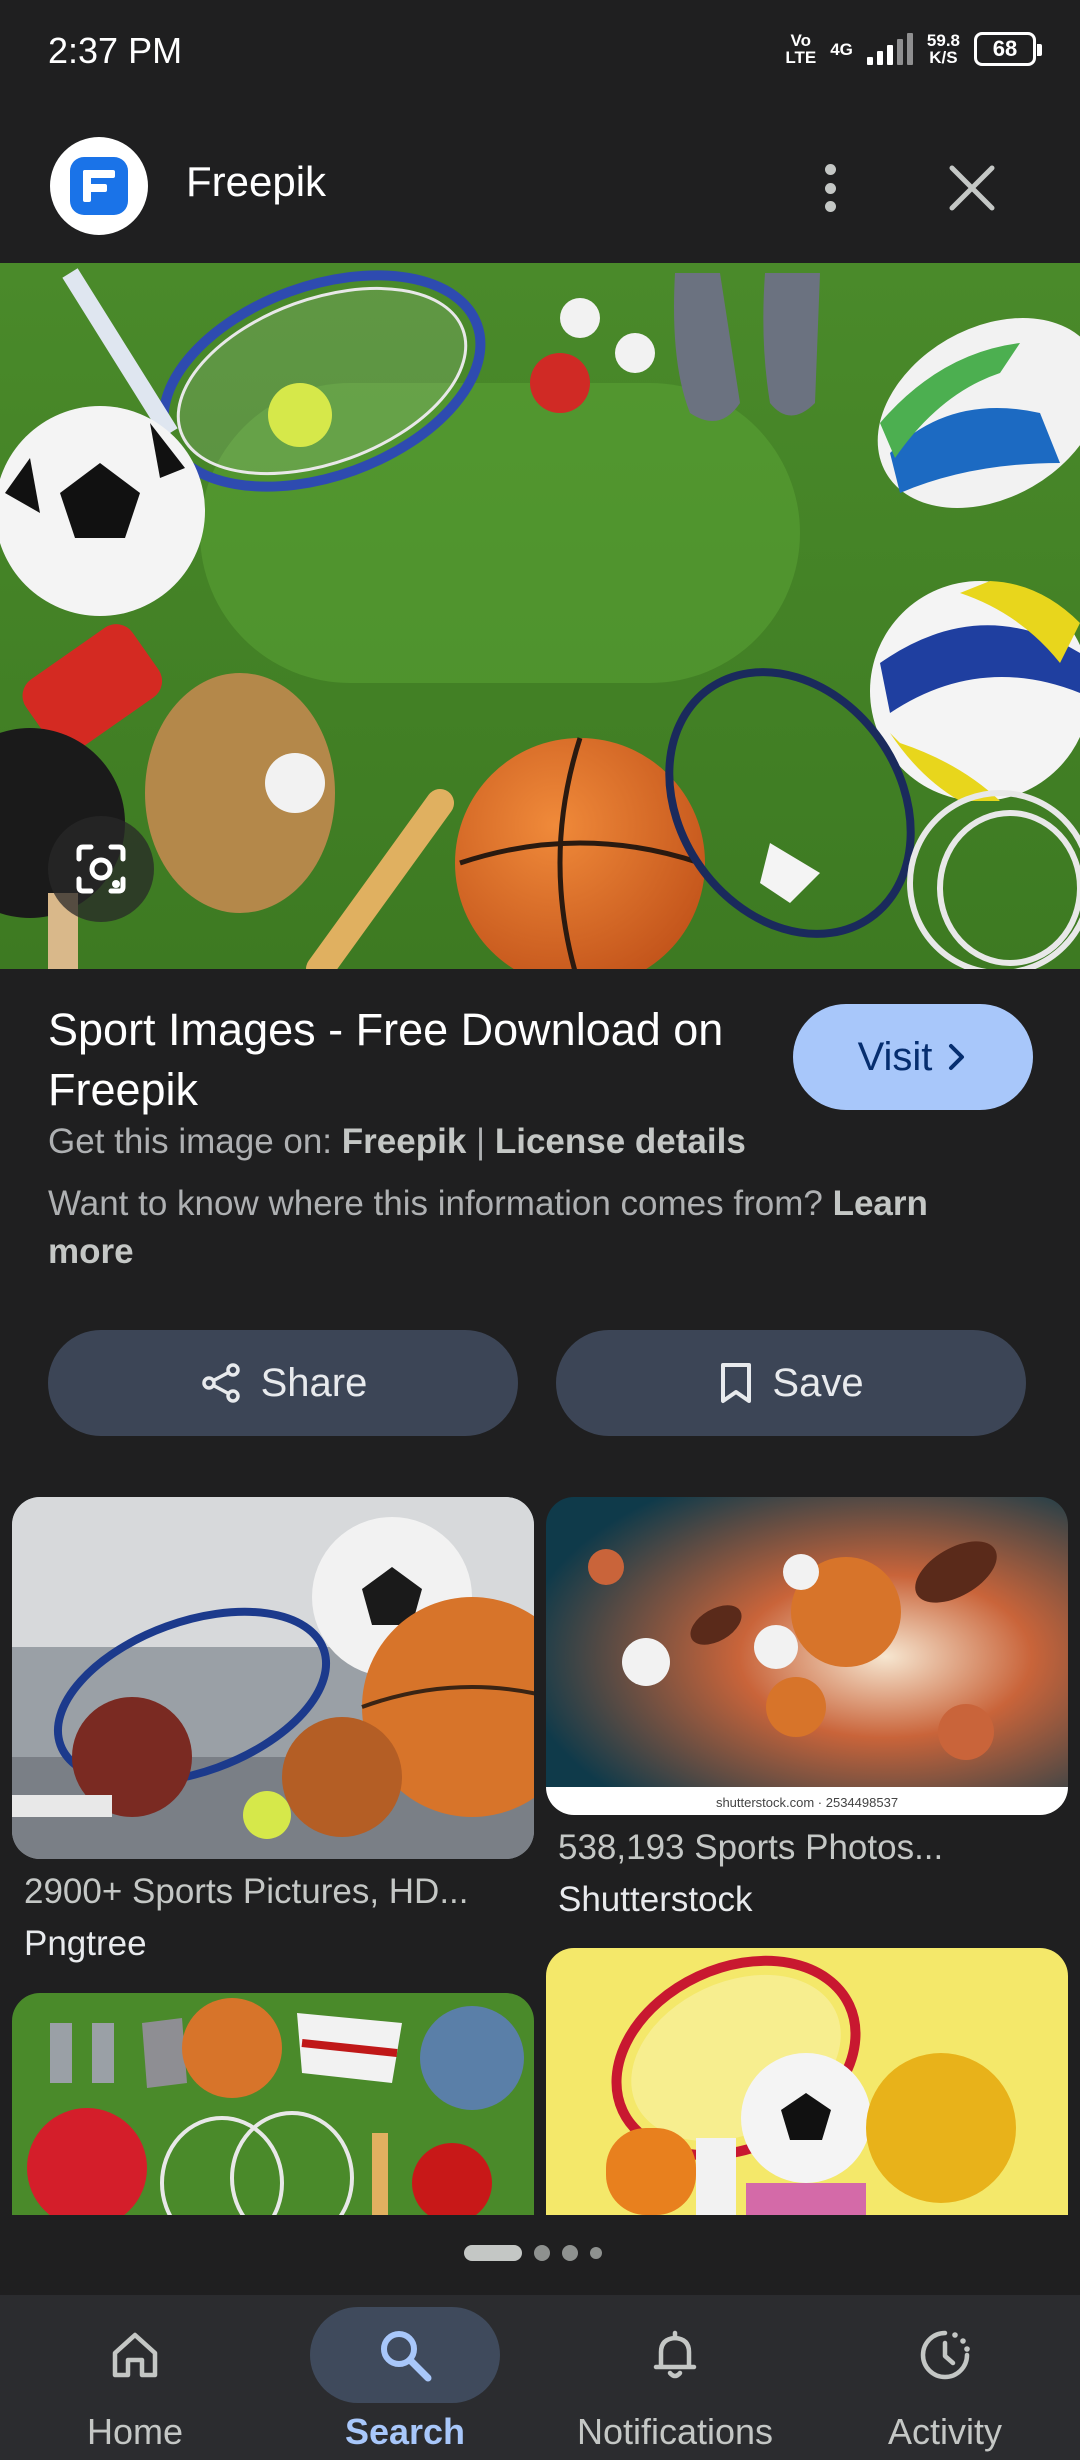 This screenshot has height=2460, width=1080. What do you see at coordinates (540, 185) in the screenshot?
I see `result-header: Freepik` at bounding box center [540, 185].